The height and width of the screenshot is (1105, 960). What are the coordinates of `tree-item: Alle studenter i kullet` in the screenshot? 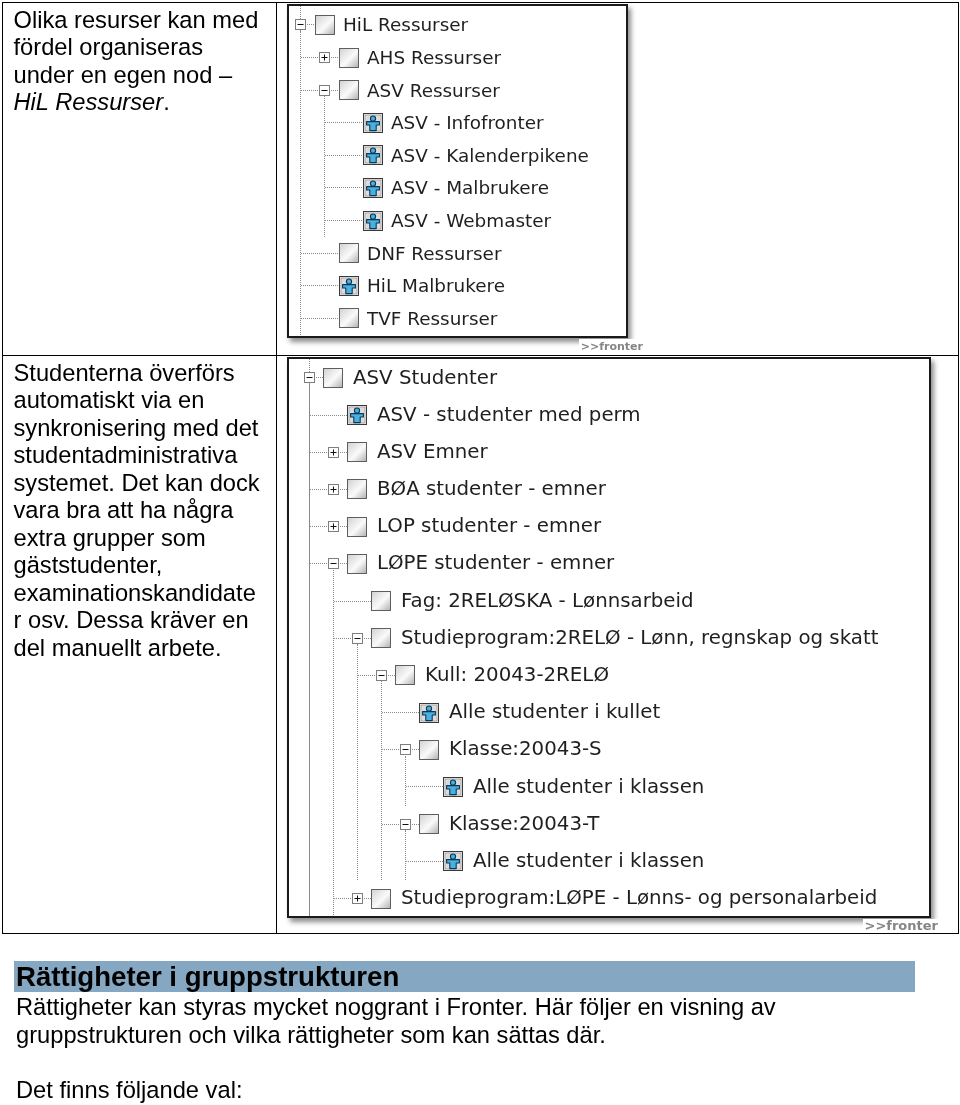 It's located at (555, 712).